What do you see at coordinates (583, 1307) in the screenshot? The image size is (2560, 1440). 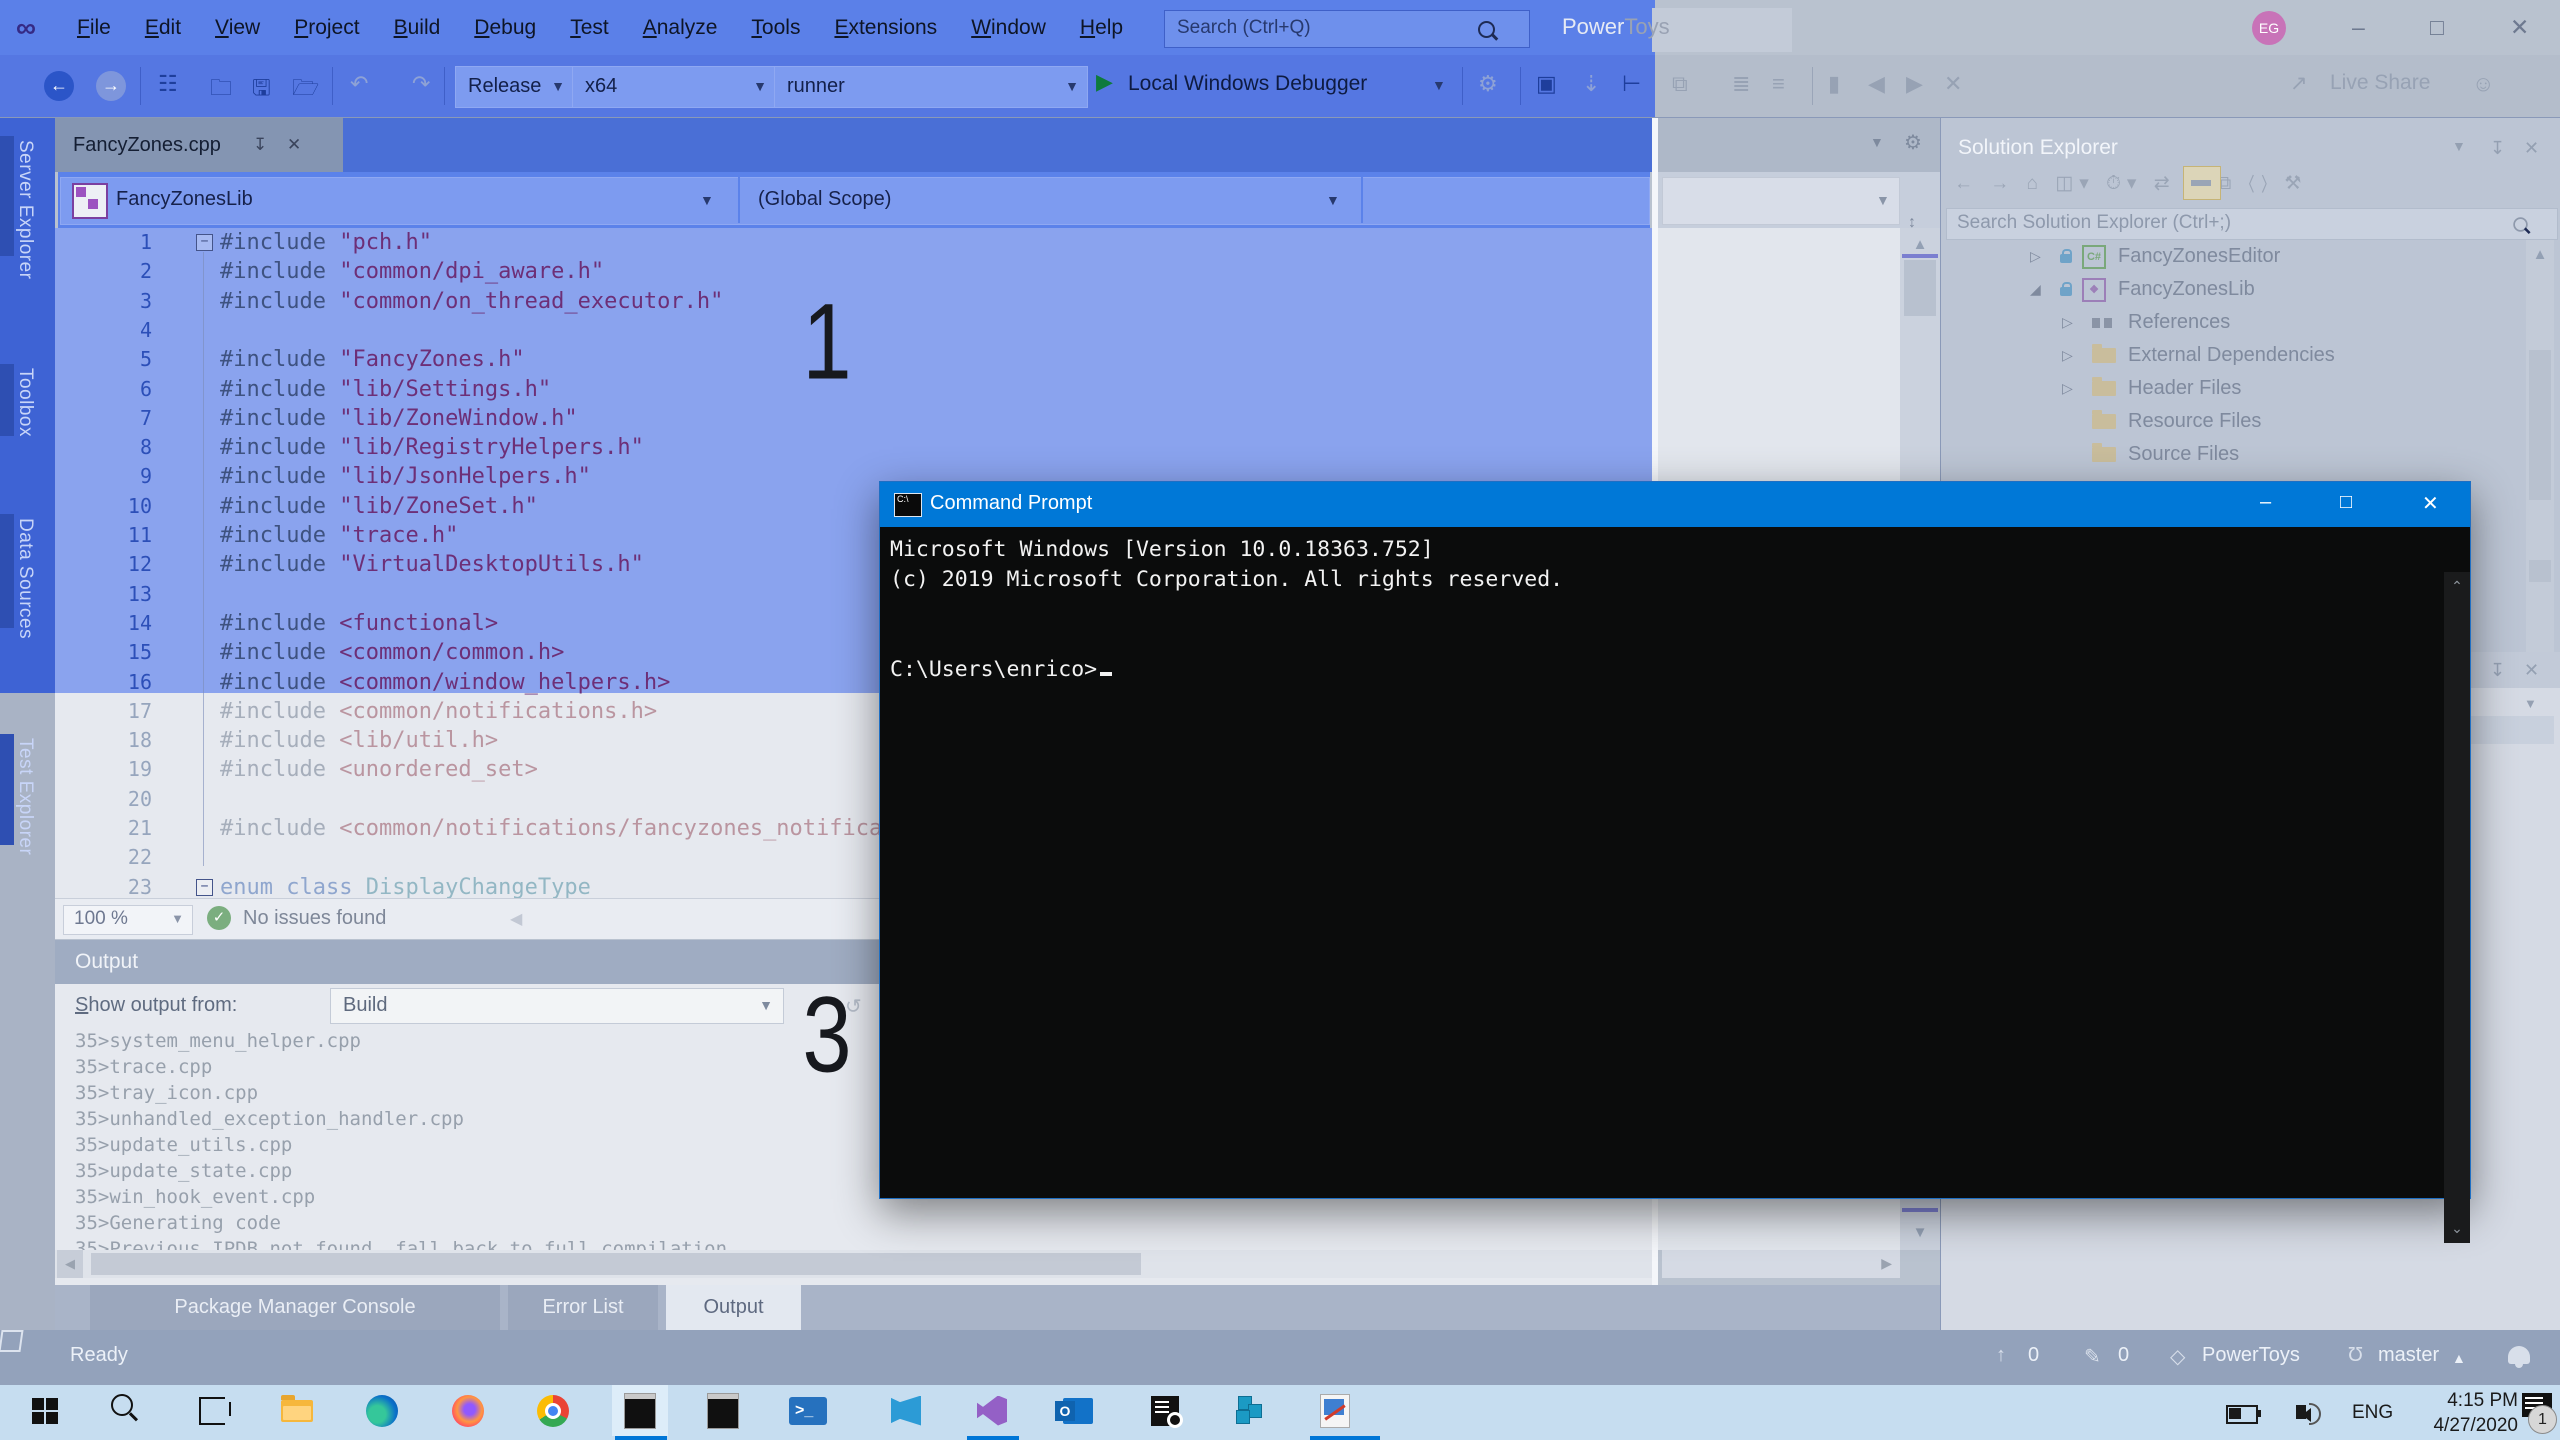 I see `panel-tab-error-list: Error List` at bounding box center [583, 1307].